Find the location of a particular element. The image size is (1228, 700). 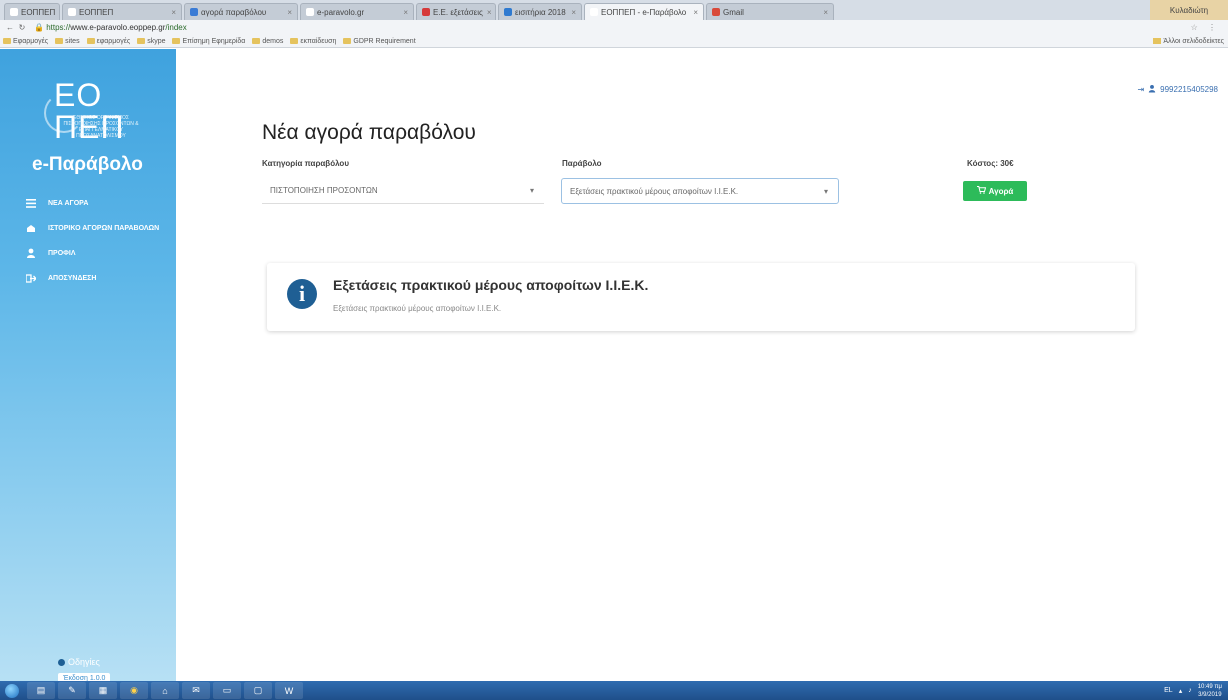

volume-icon: ♪ is located at coordinates (1190, 690).